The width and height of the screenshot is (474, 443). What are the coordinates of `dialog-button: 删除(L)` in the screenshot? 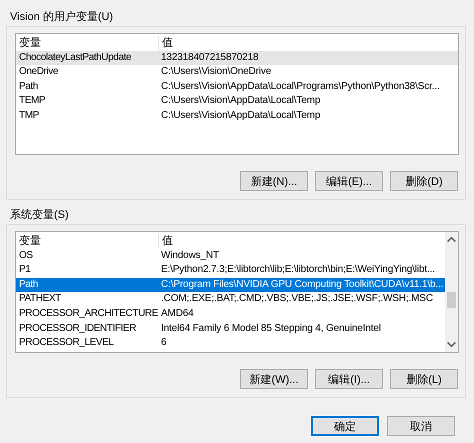 It's located at (424, 379).